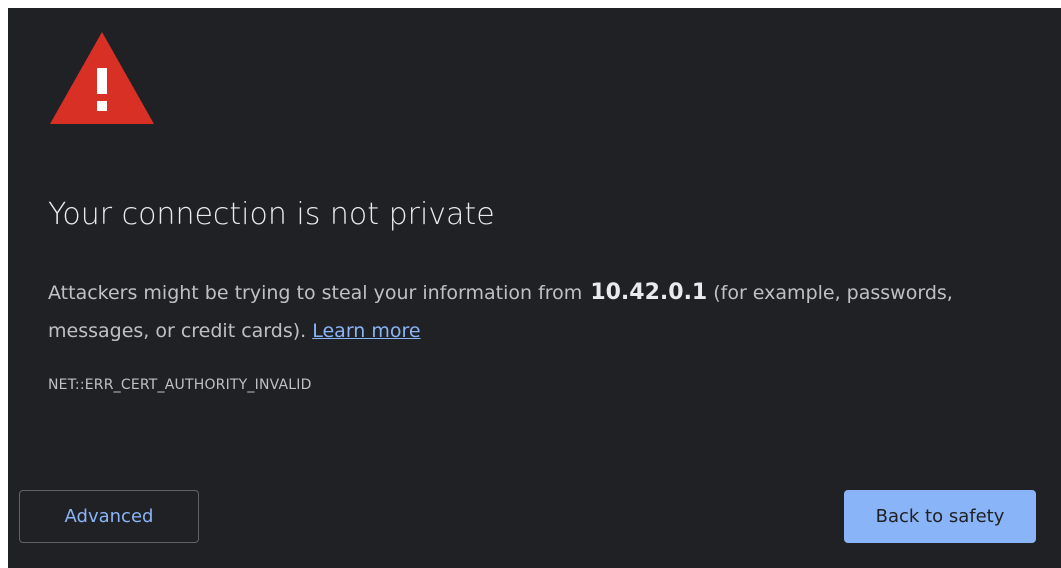 Image resolution: width=1061 pixels, height=568 pixels. I want to click on learn-more-link: Learn more, so click(366, 331).